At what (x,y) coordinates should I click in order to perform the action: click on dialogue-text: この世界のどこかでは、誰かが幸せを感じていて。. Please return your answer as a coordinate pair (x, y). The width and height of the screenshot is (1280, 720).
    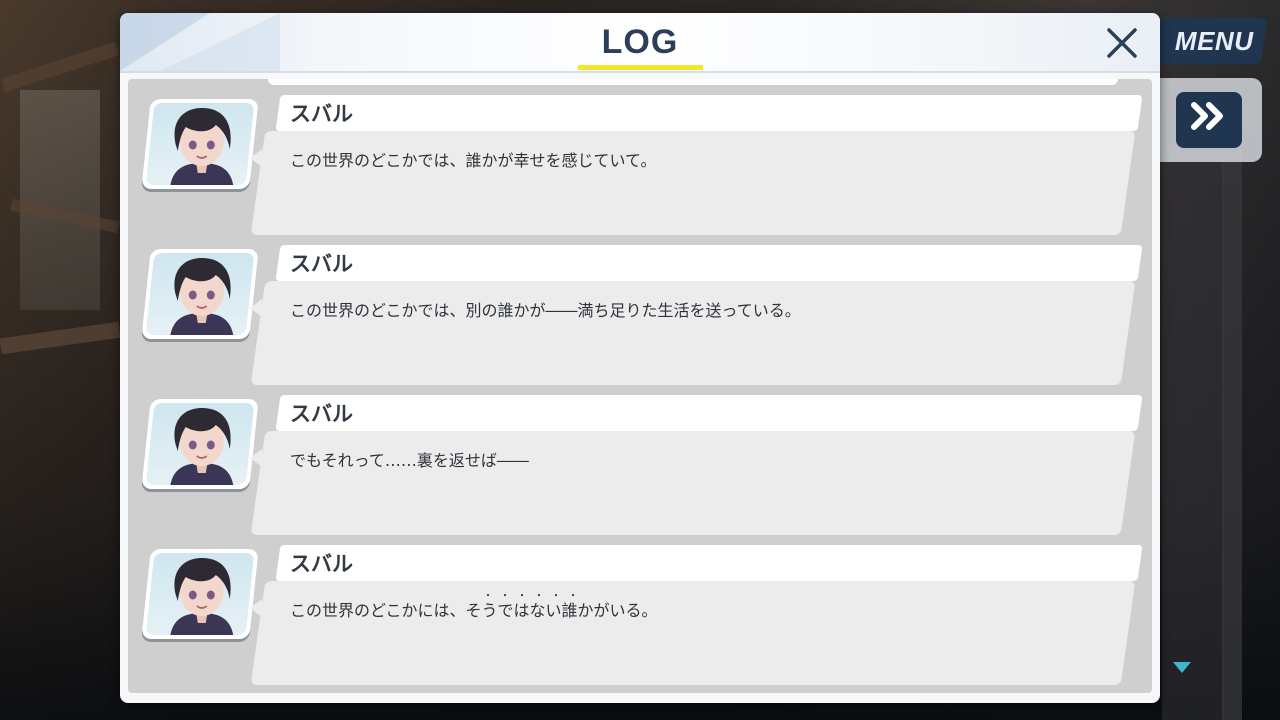
    Looking at the image, I should click on (473, 160).